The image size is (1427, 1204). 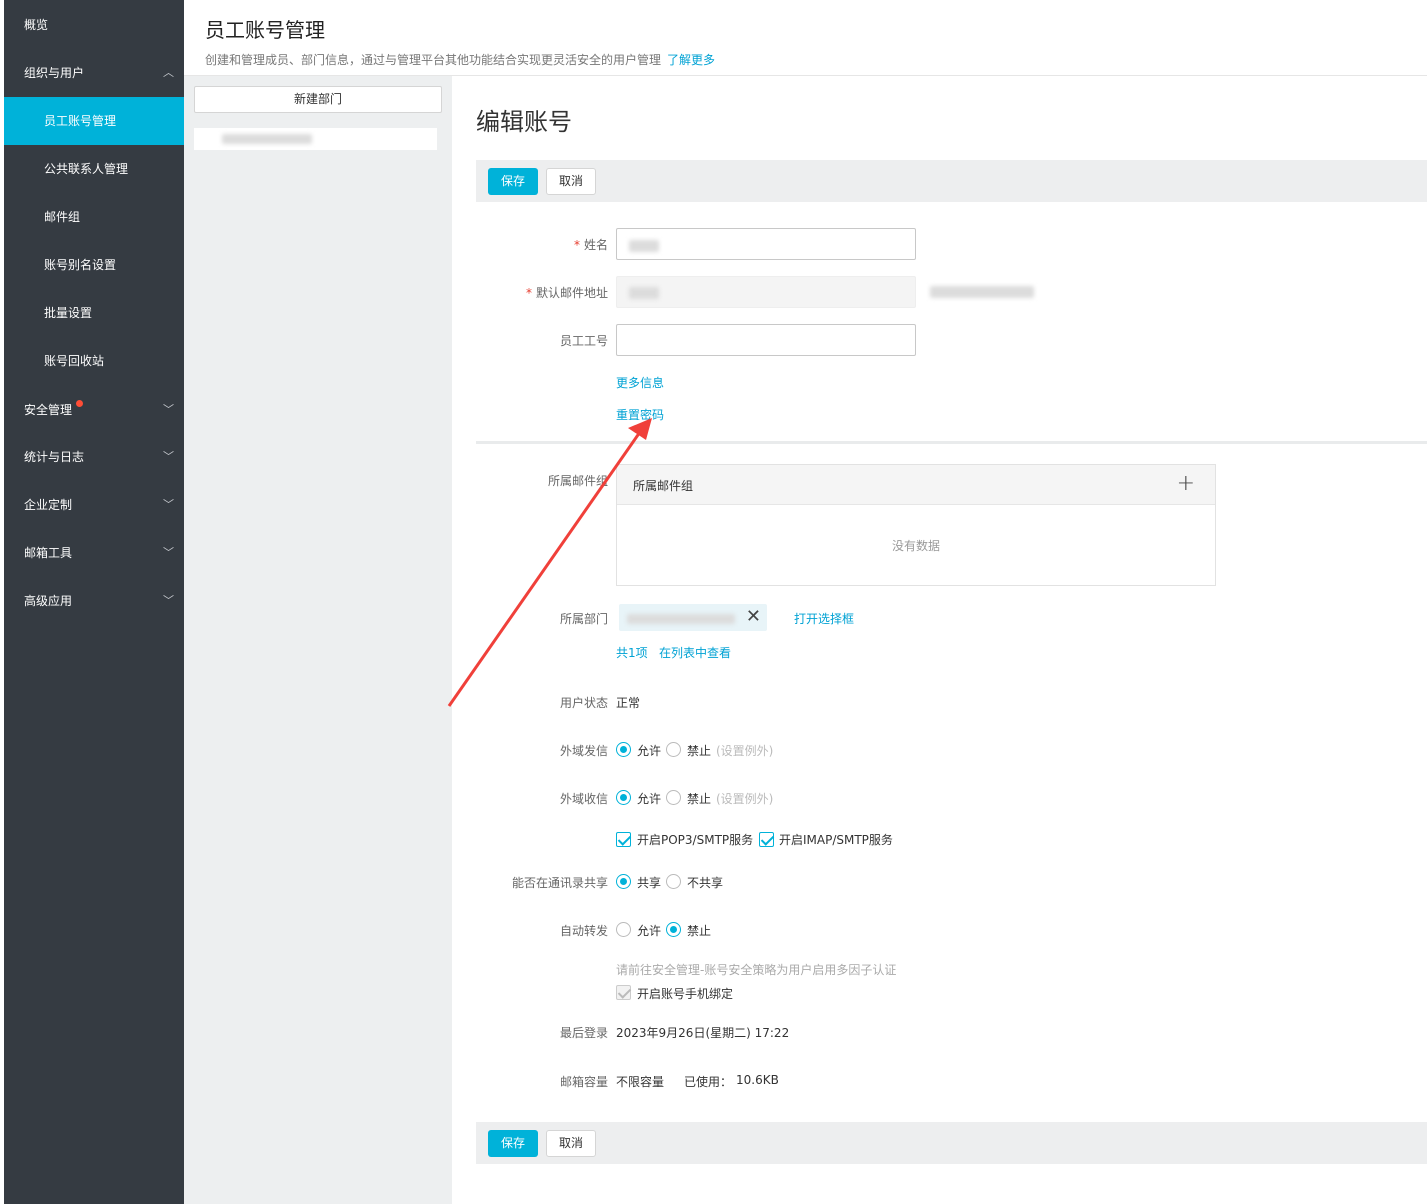 I want to click on imap-label: 开启IMAP/SMTP服务, so click(x=836, y=840).